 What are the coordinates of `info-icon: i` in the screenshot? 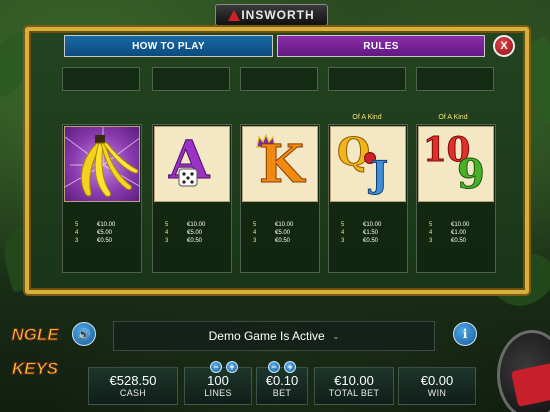 It's located at (465, 334).